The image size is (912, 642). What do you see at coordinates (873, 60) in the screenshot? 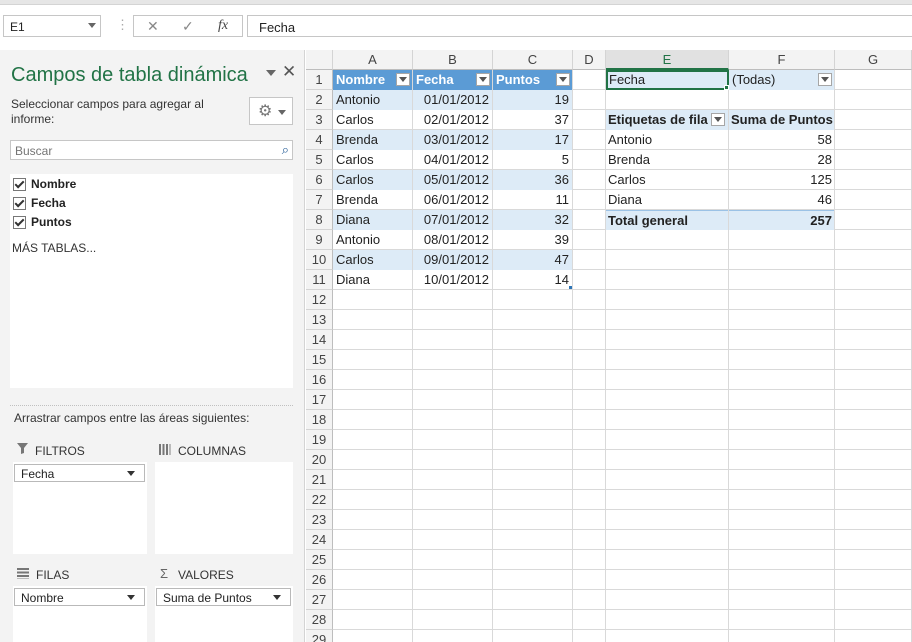
I see `column-header-g: G` at bounding box center [873, 60].